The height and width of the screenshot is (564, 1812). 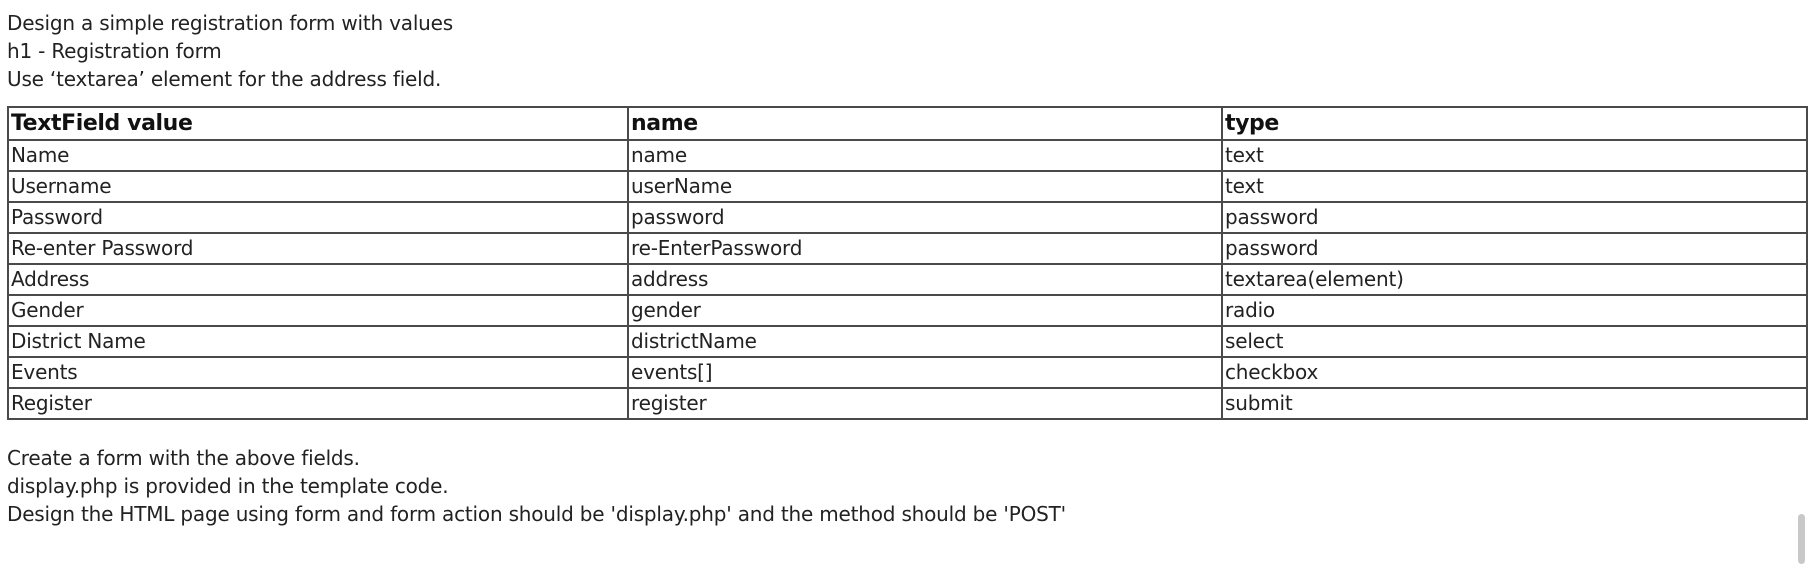 I want to click on column-header-type: type, so click(x=1514, y=123).